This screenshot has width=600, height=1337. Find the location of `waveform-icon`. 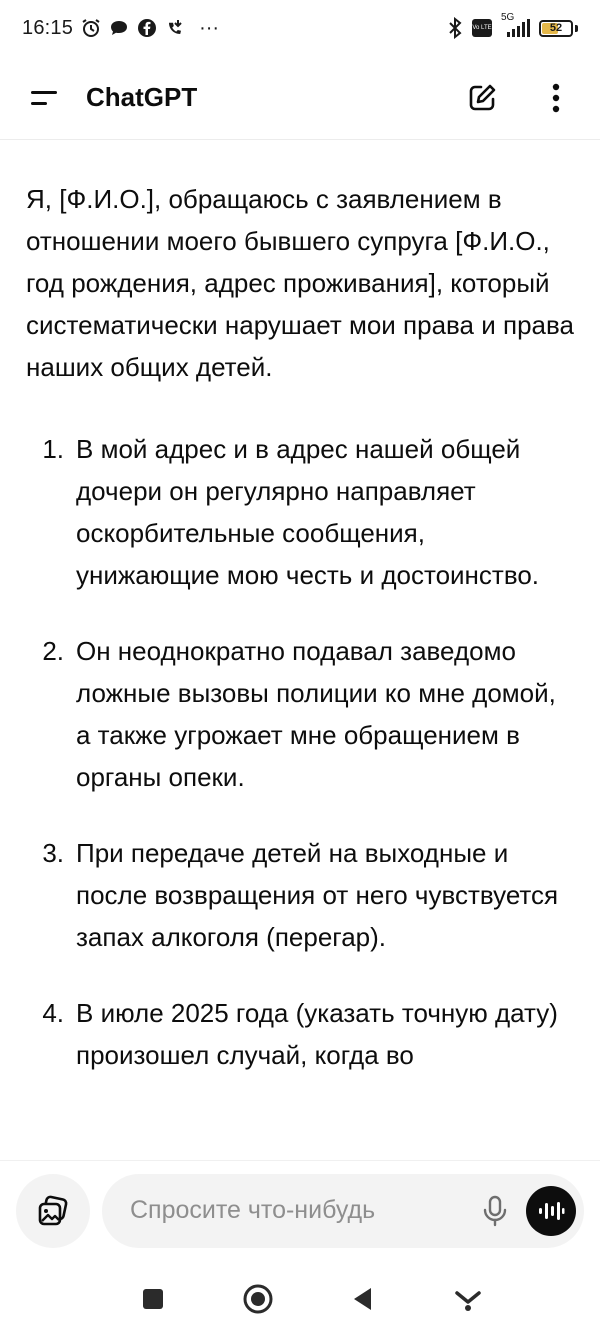

waveform-icon is located at coordinates (552, 1210).